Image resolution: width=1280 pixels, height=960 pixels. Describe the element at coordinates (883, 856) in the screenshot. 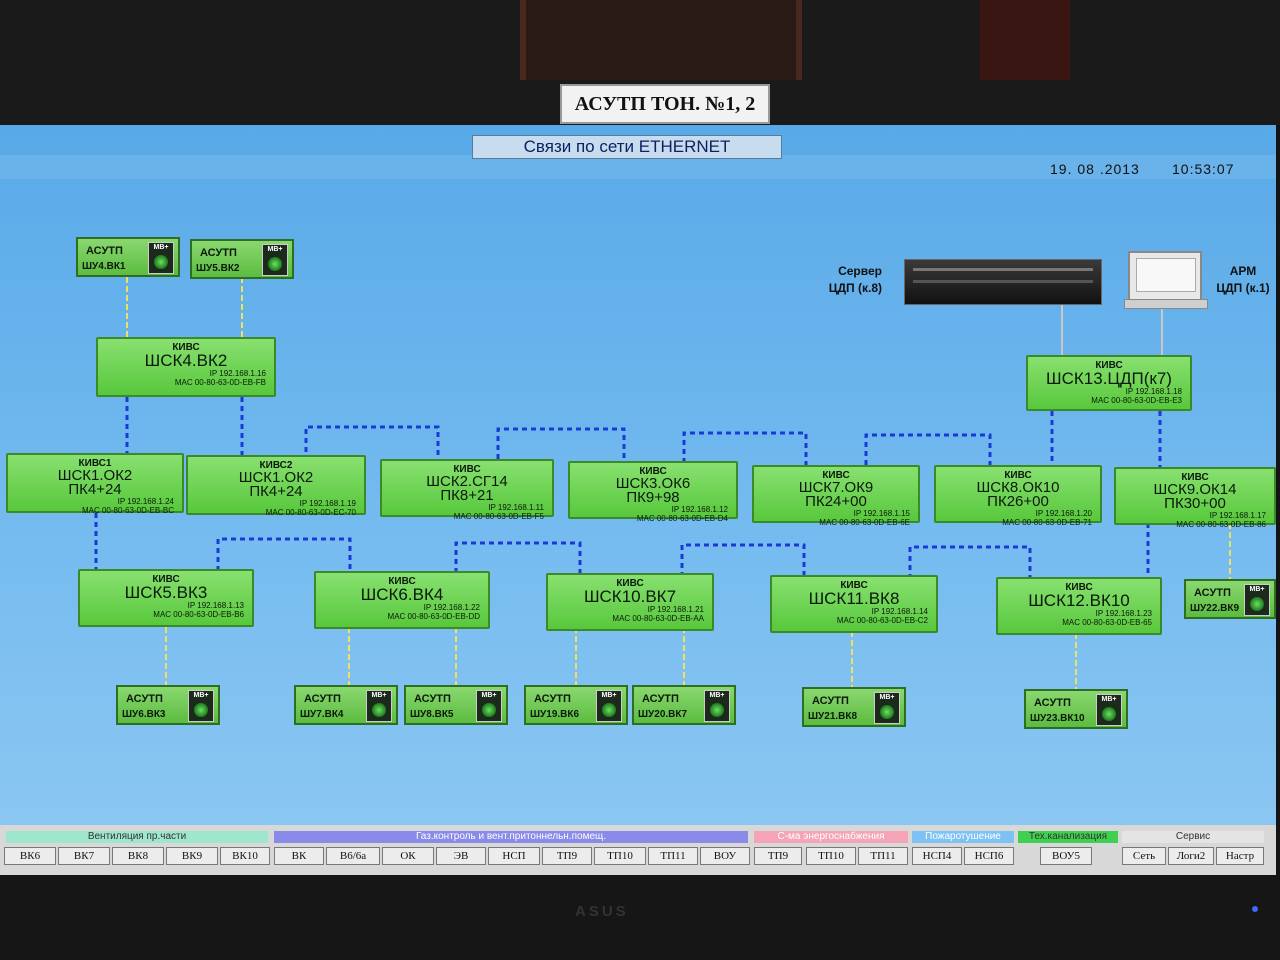

I see `nav-button-power-tp11: ТП11` at that location.